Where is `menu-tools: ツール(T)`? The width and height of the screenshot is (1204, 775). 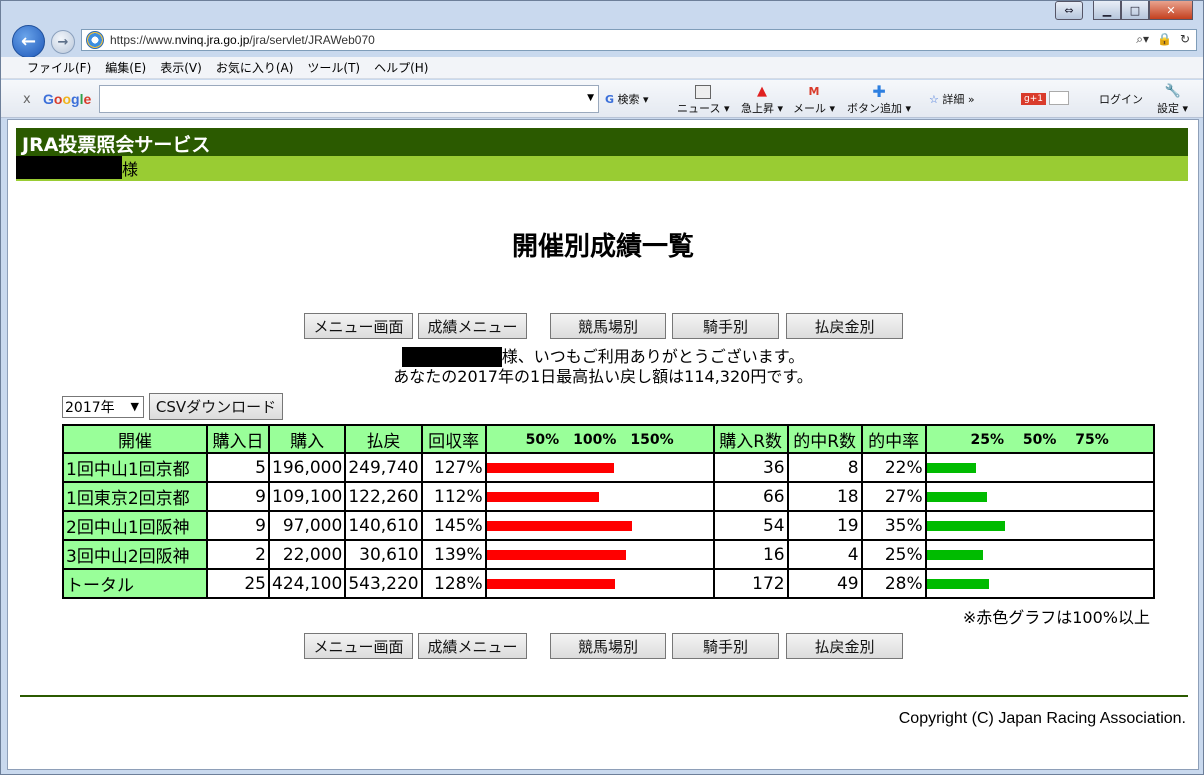
menu-tools: ツール(T) is located at coordinates (333, 67).